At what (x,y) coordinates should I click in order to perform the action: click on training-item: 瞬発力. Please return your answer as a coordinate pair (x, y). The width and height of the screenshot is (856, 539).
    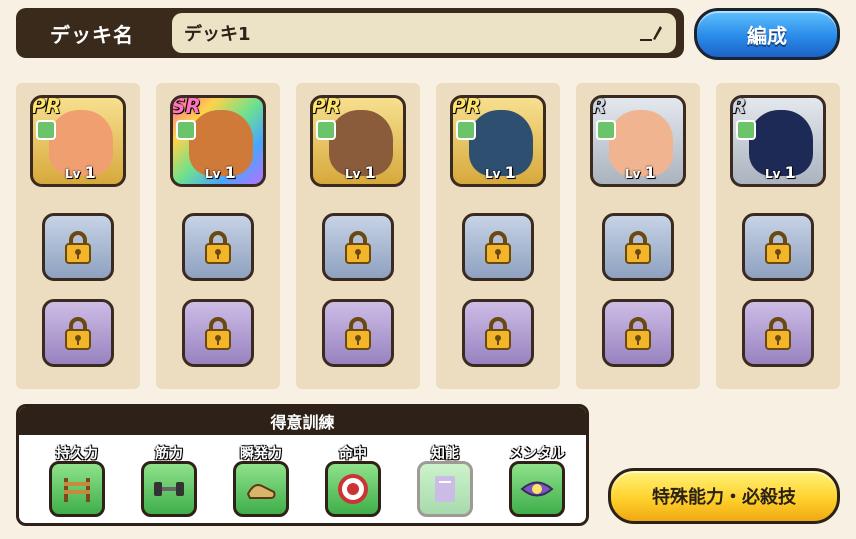
    Looking at the image, I should click on (261, 483).